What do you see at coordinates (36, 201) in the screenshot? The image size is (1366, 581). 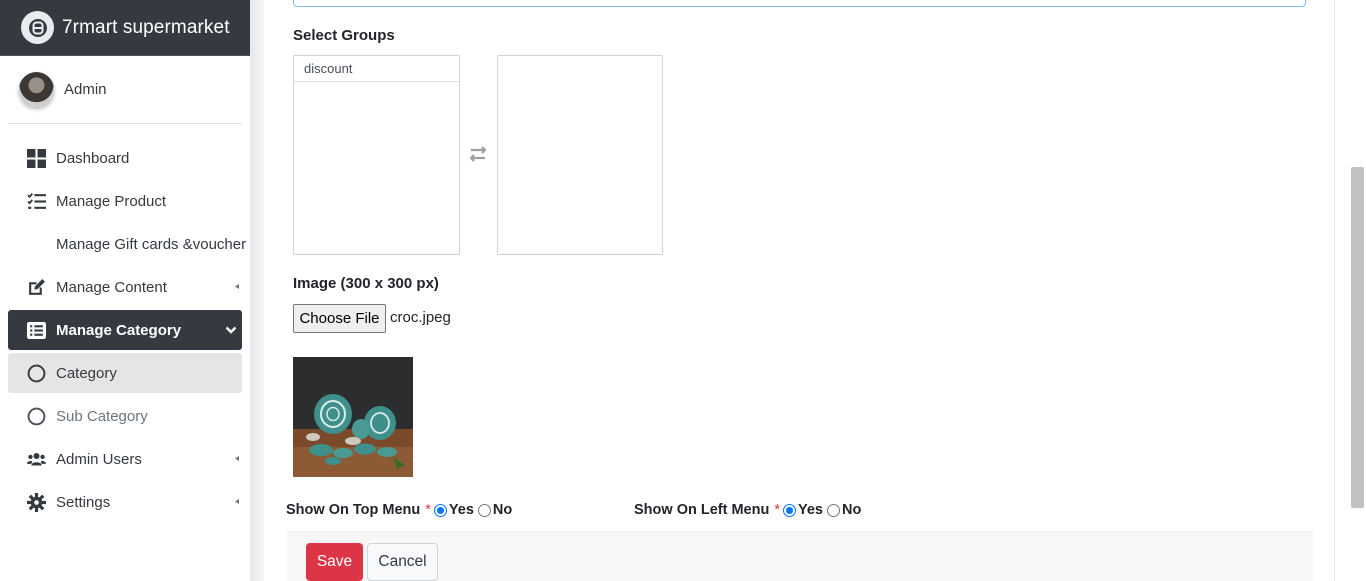 I see `list-check-icon` at bounding box center [36, 201].